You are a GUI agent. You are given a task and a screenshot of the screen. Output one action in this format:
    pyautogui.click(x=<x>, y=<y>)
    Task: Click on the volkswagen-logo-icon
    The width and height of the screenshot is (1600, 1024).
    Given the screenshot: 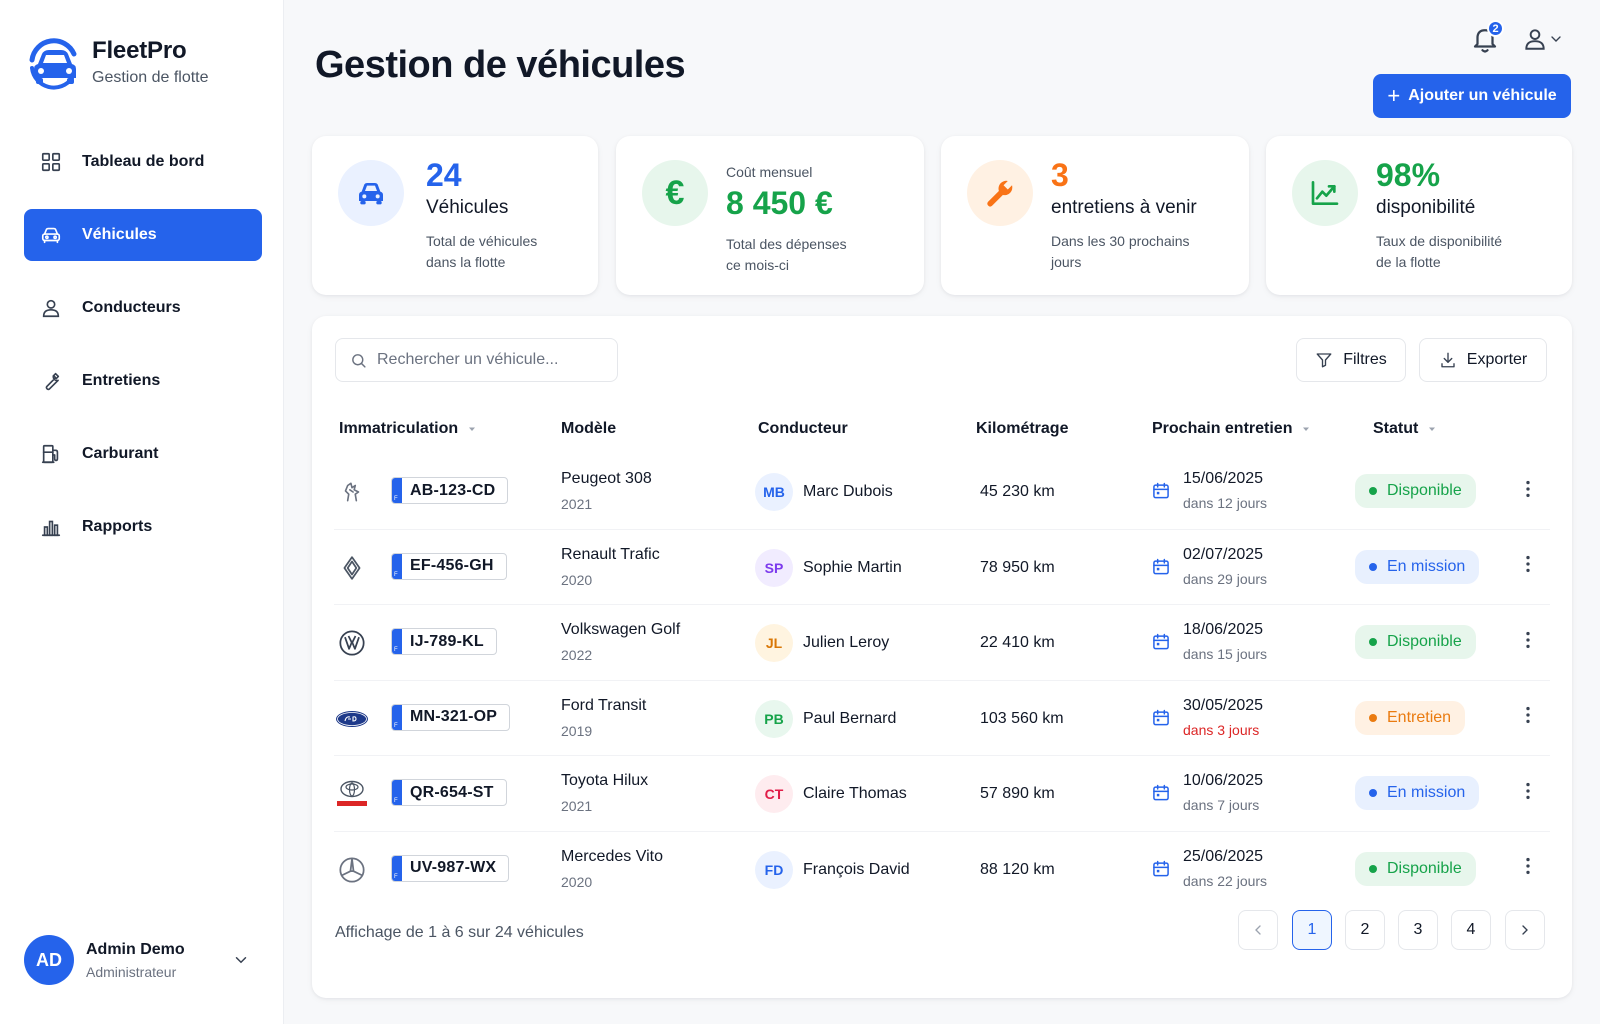 What is the action you would take?
    pyautogui.click(x=352, y=643)
    